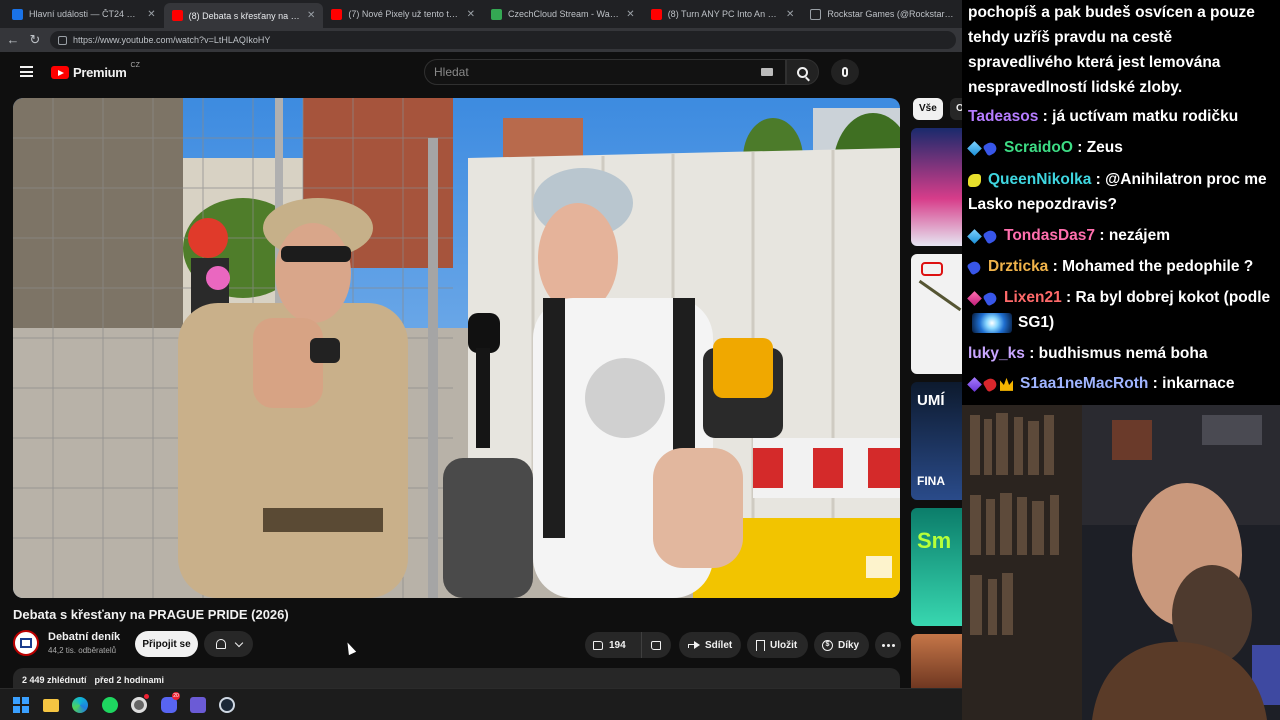 The width and height of the screenshot is (1280, 720). I want to click on like-count: 194, so click(617, 645).